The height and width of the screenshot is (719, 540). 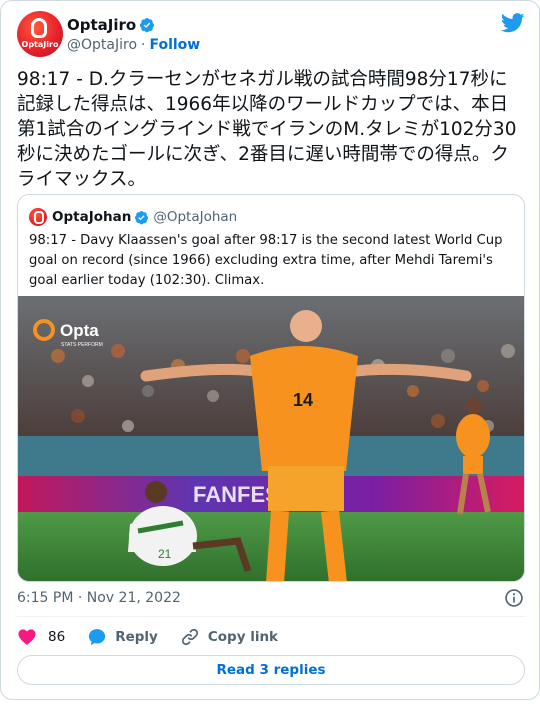 What do you see at coordinates (27, 637) in the screenshot?
I see `heart-icon` at bounding box center [27, 637].